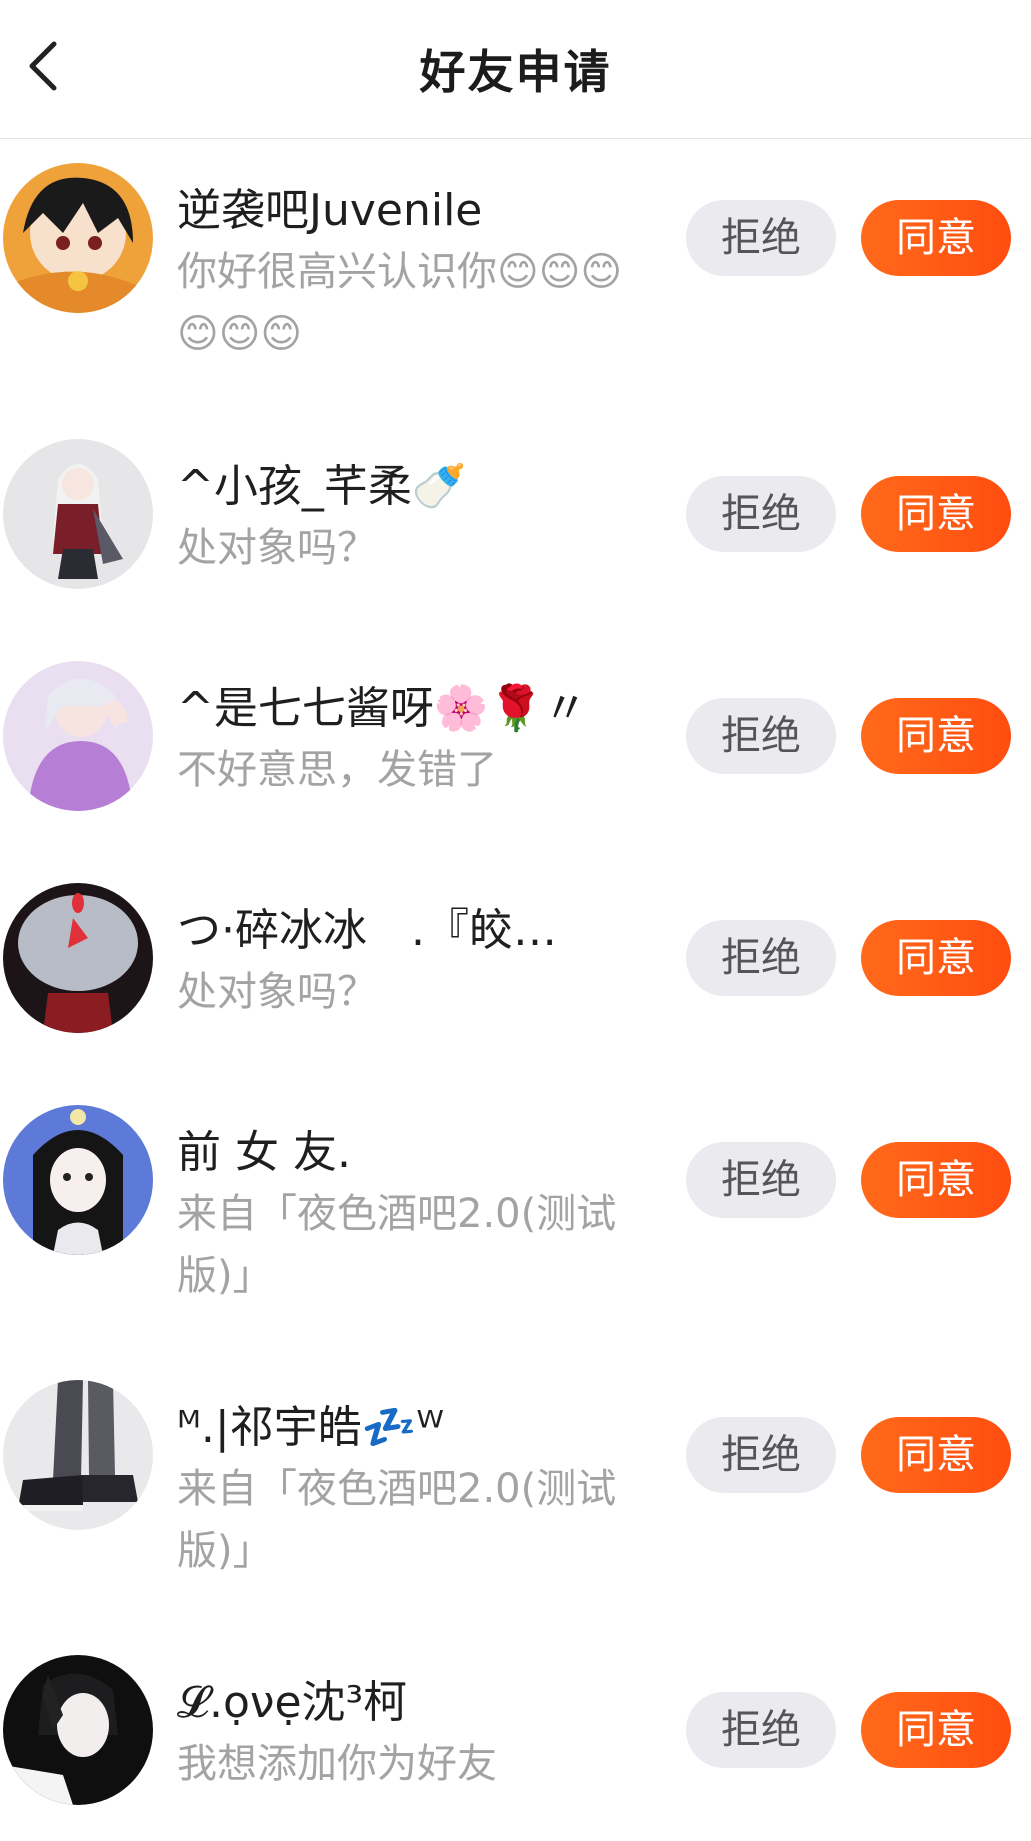 This screenshot has height=1841, width=1031. I want to click on top-bar: 好友申请, so click(515, 69).